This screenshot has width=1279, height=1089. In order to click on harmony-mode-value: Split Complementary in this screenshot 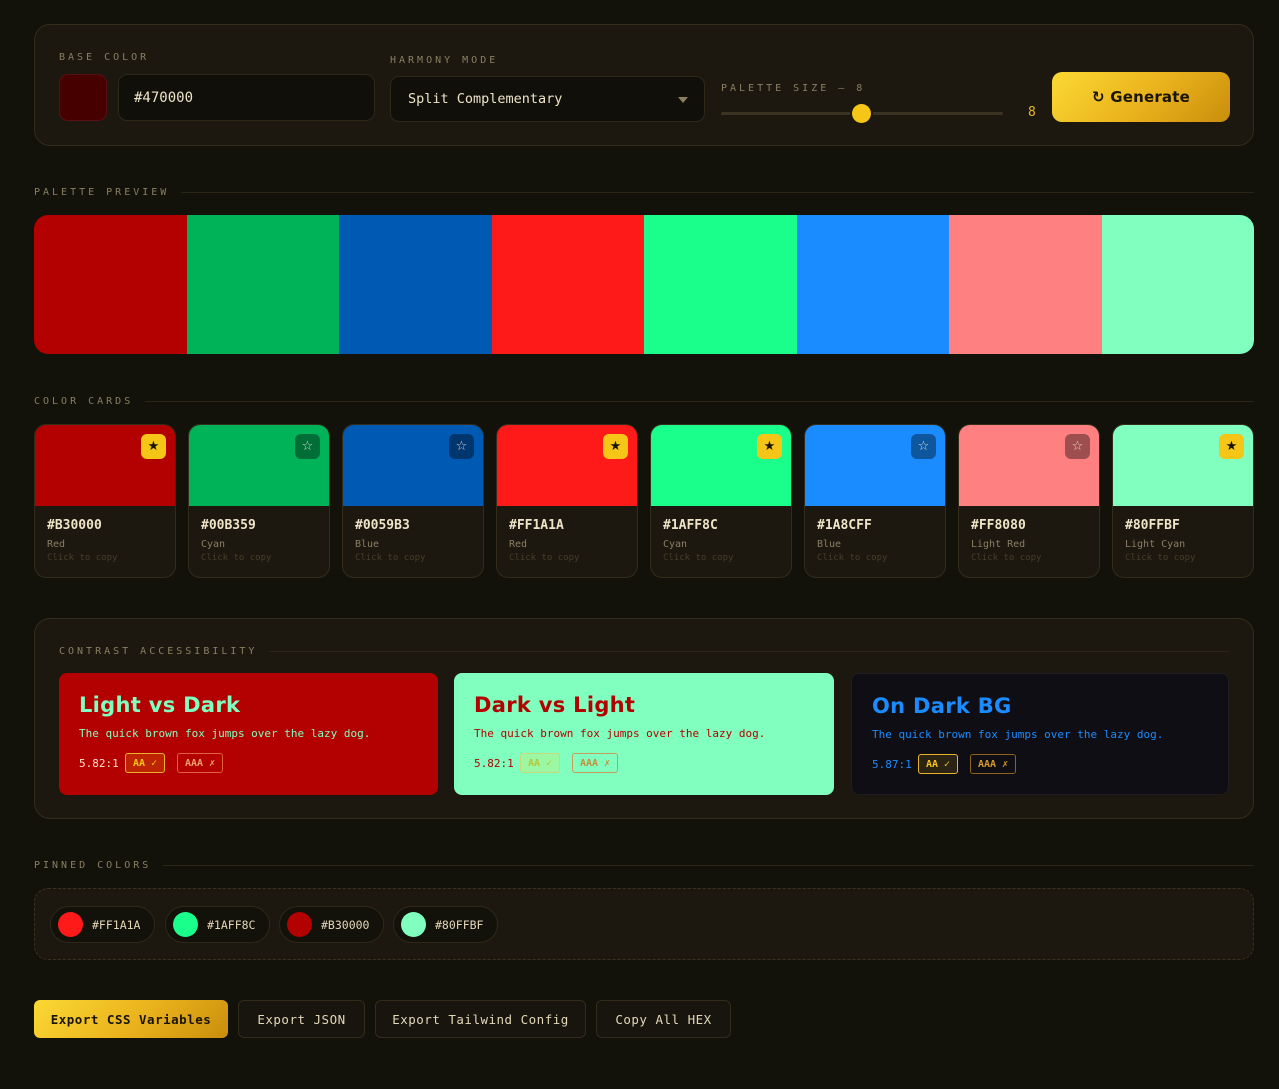, I will do `click(485, 99)`.